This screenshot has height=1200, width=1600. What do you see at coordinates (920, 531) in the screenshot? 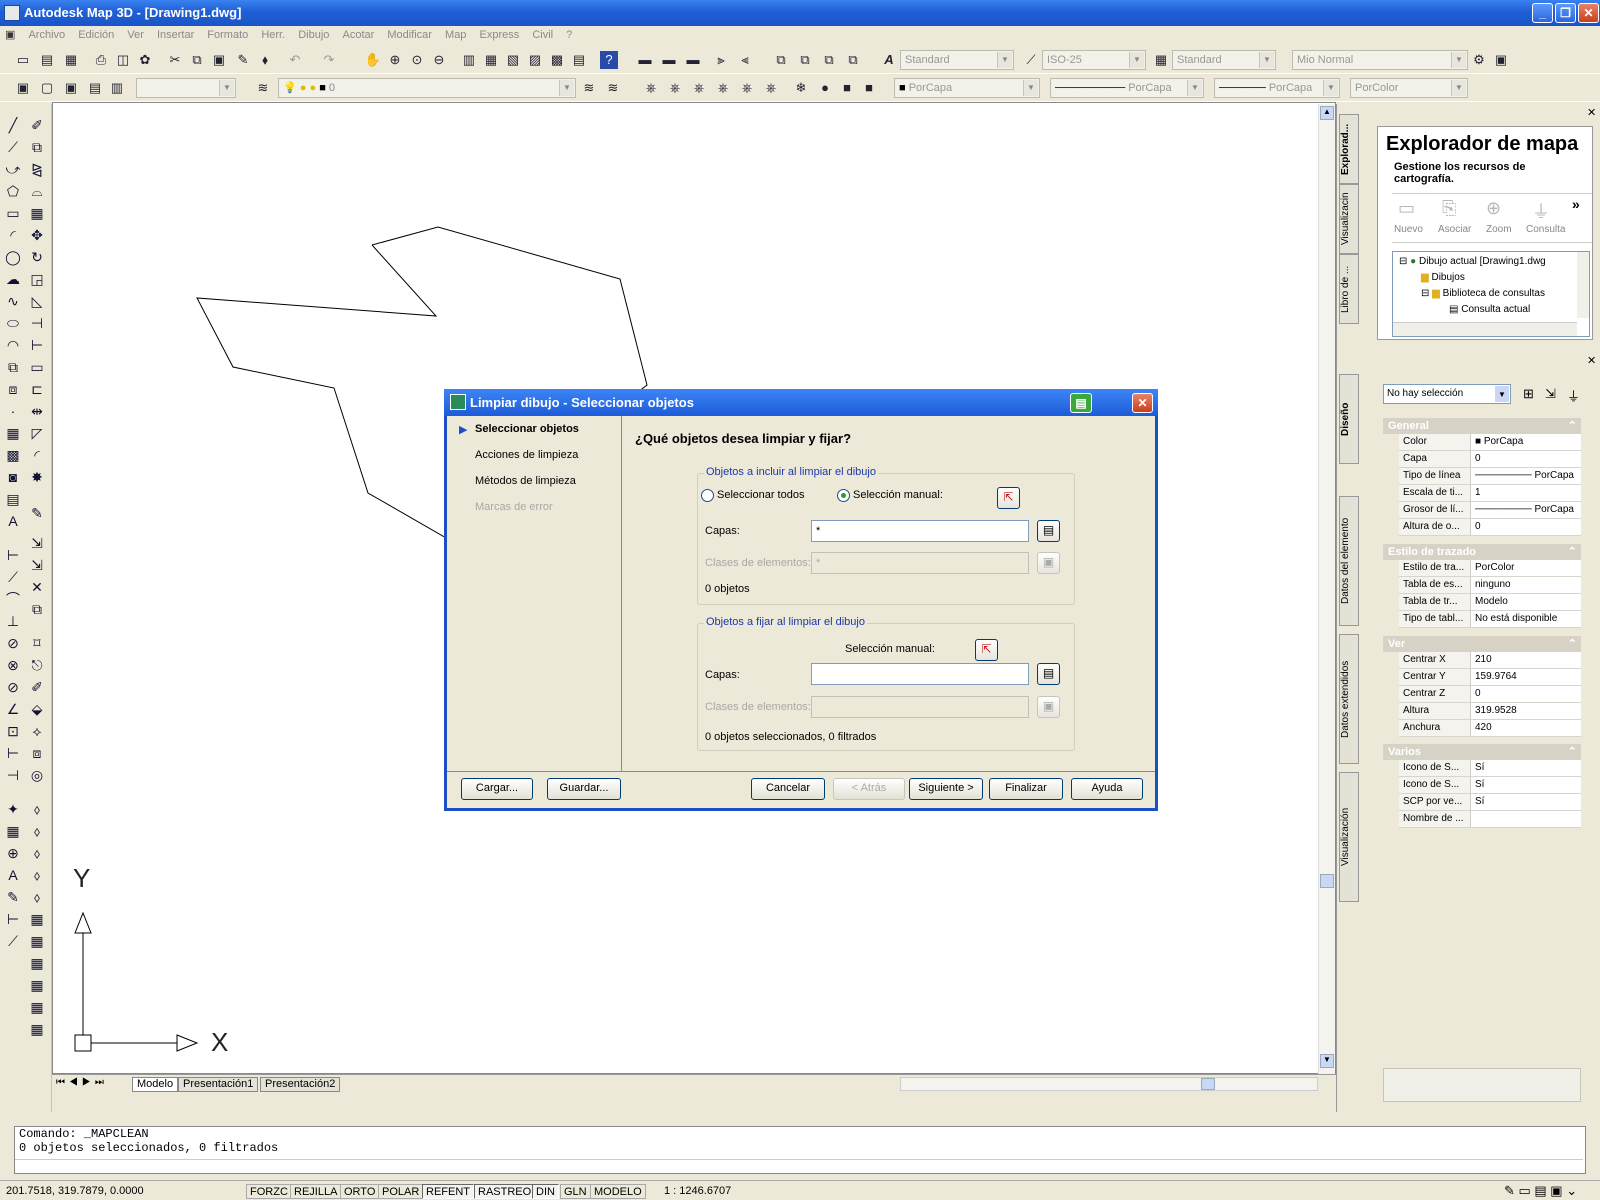
I see `include-layers-input` at bounding box center [920, 531].